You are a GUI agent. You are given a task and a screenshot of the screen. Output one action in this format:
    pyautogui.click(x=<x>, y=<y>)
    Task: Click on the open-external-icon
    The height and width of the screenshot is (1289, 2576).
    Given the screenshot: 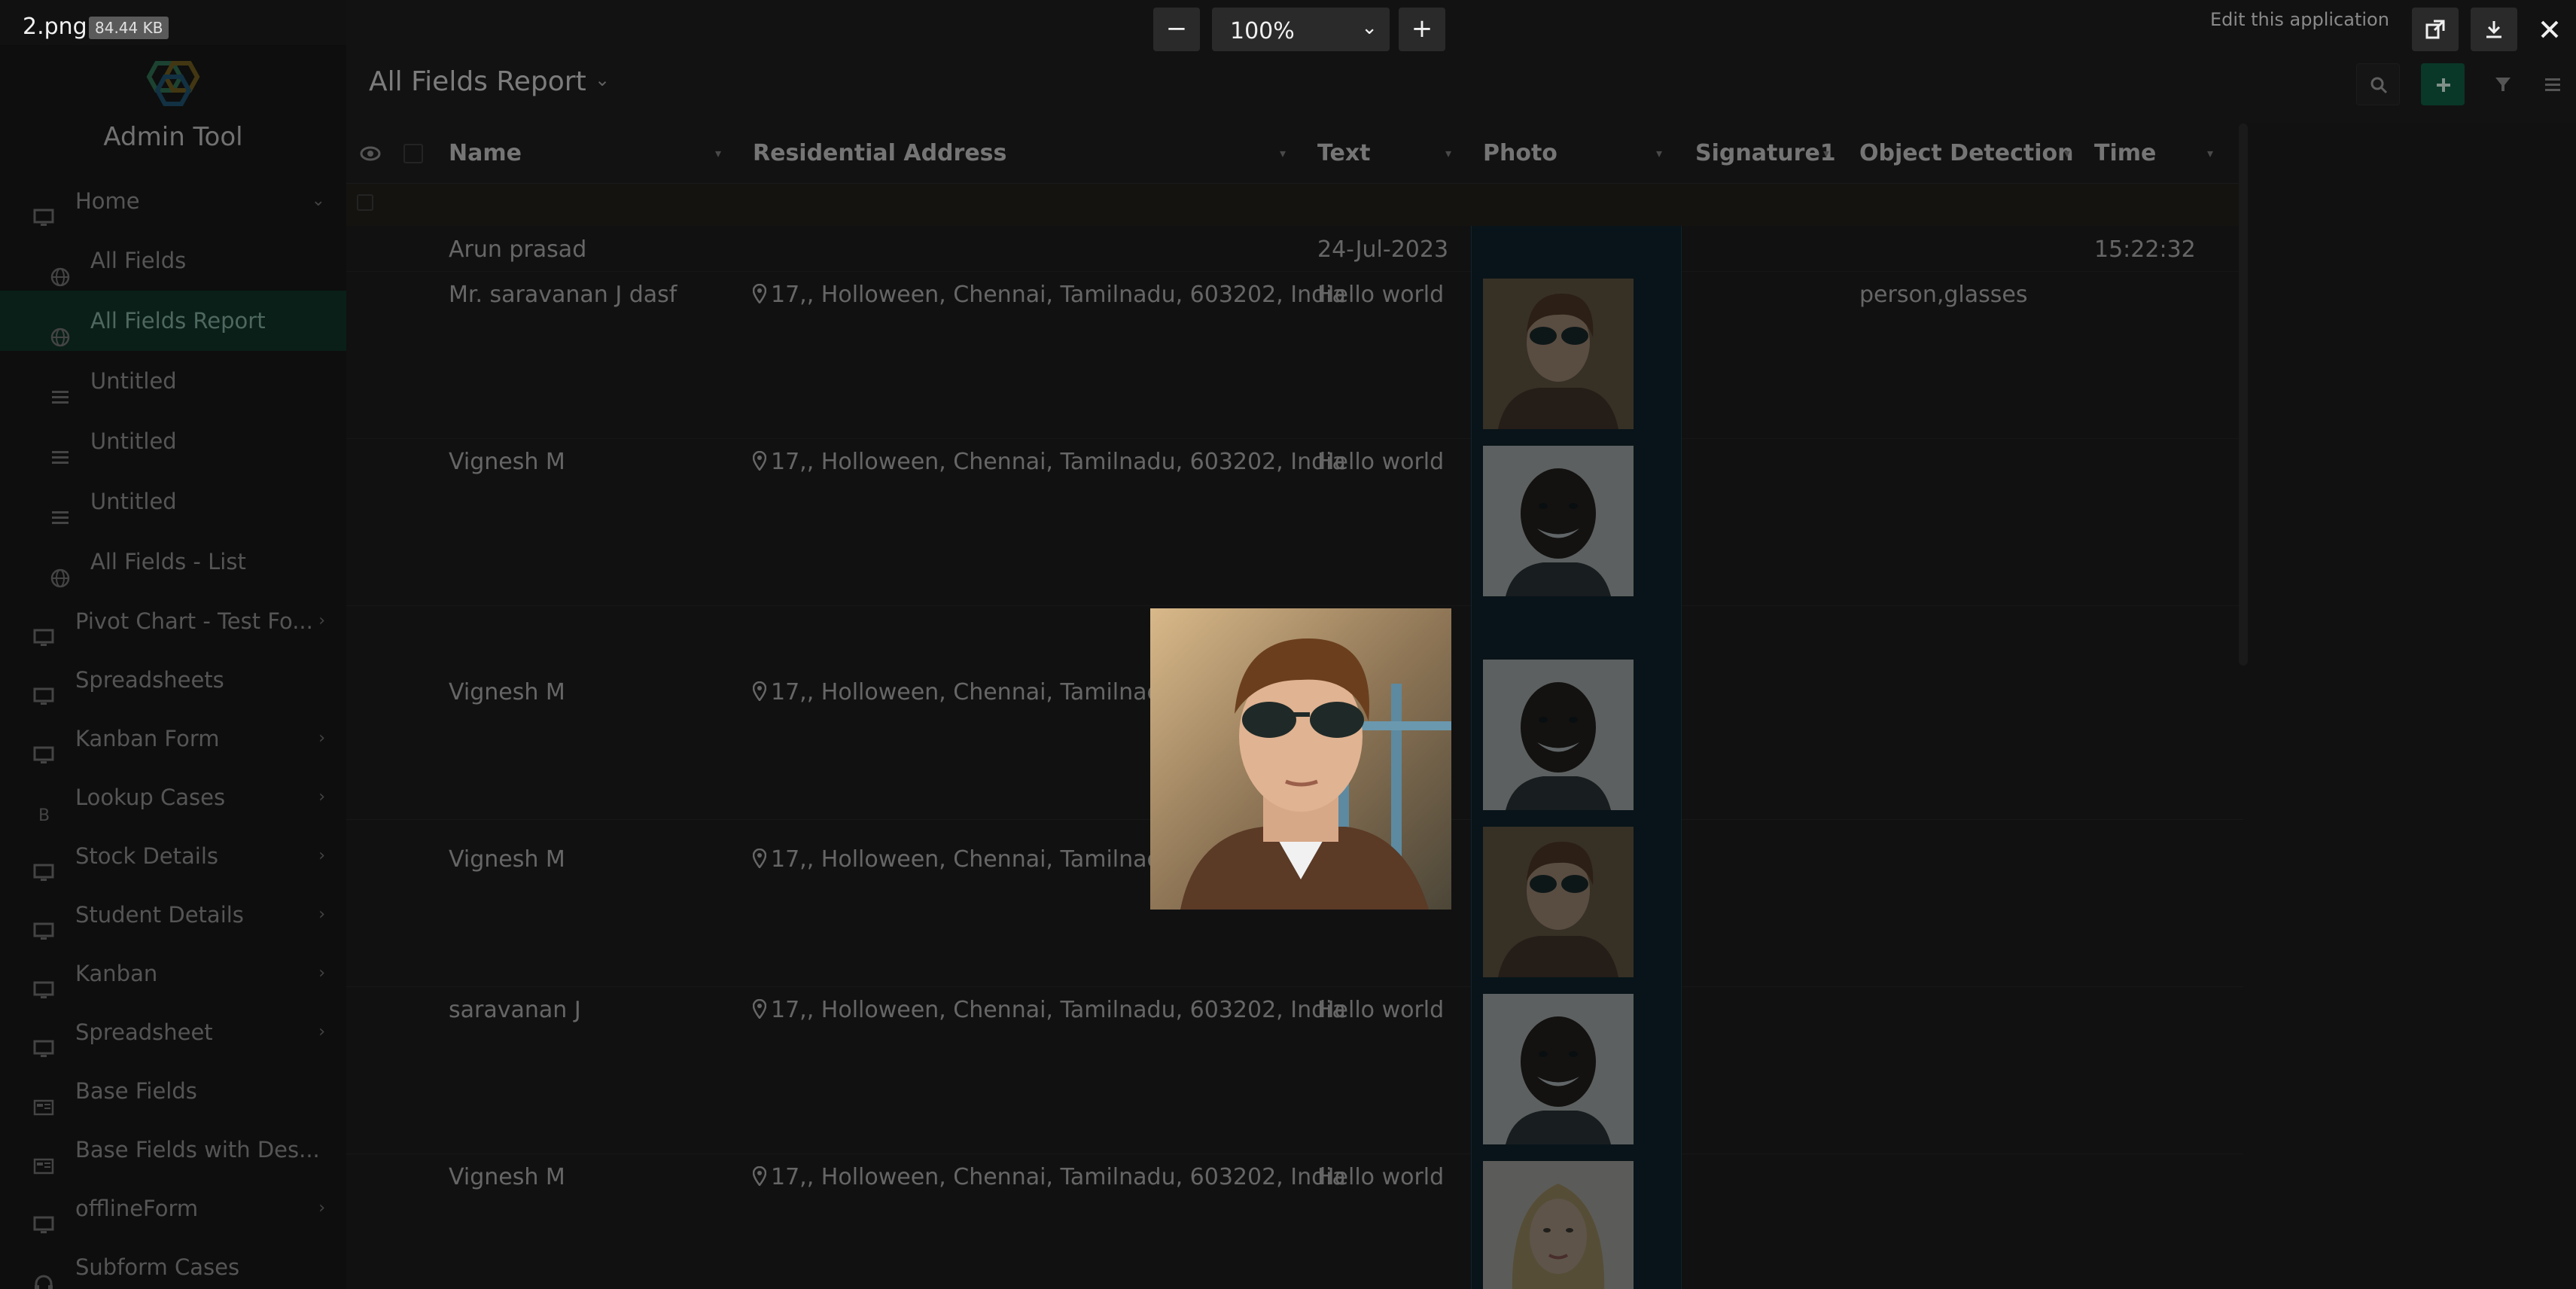 What is the action you would take?
    pyautogui.click(x=2435, y=29)
    